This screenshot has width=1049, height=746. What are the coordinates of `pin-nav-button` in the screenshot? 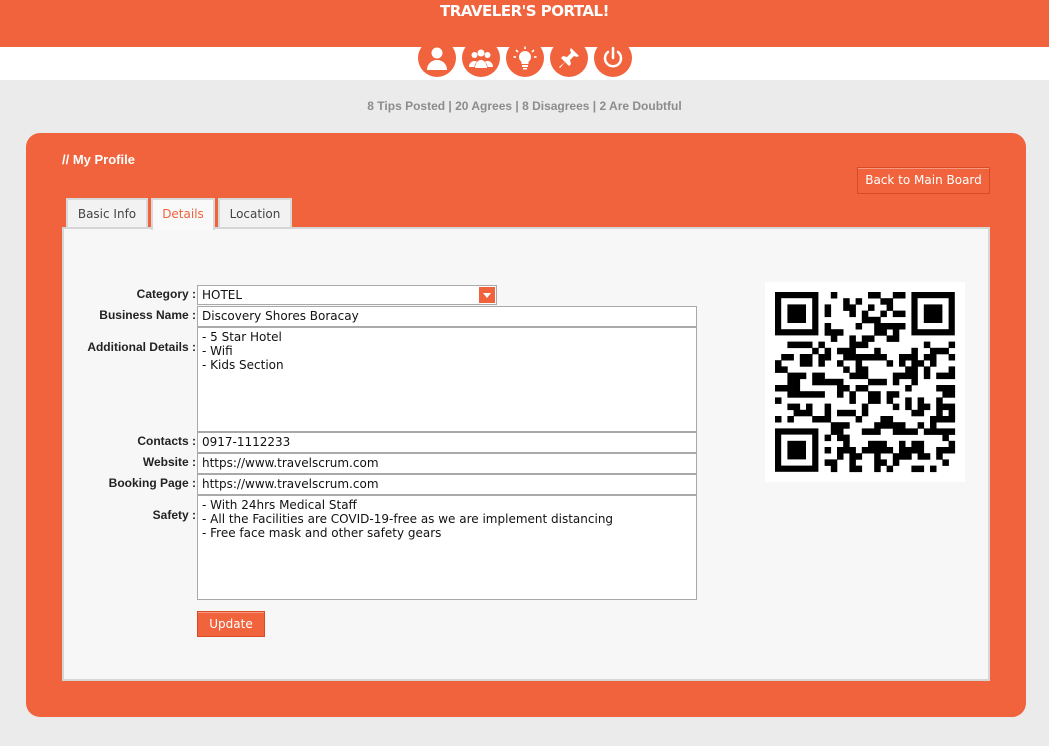 It's located at (569, 58).